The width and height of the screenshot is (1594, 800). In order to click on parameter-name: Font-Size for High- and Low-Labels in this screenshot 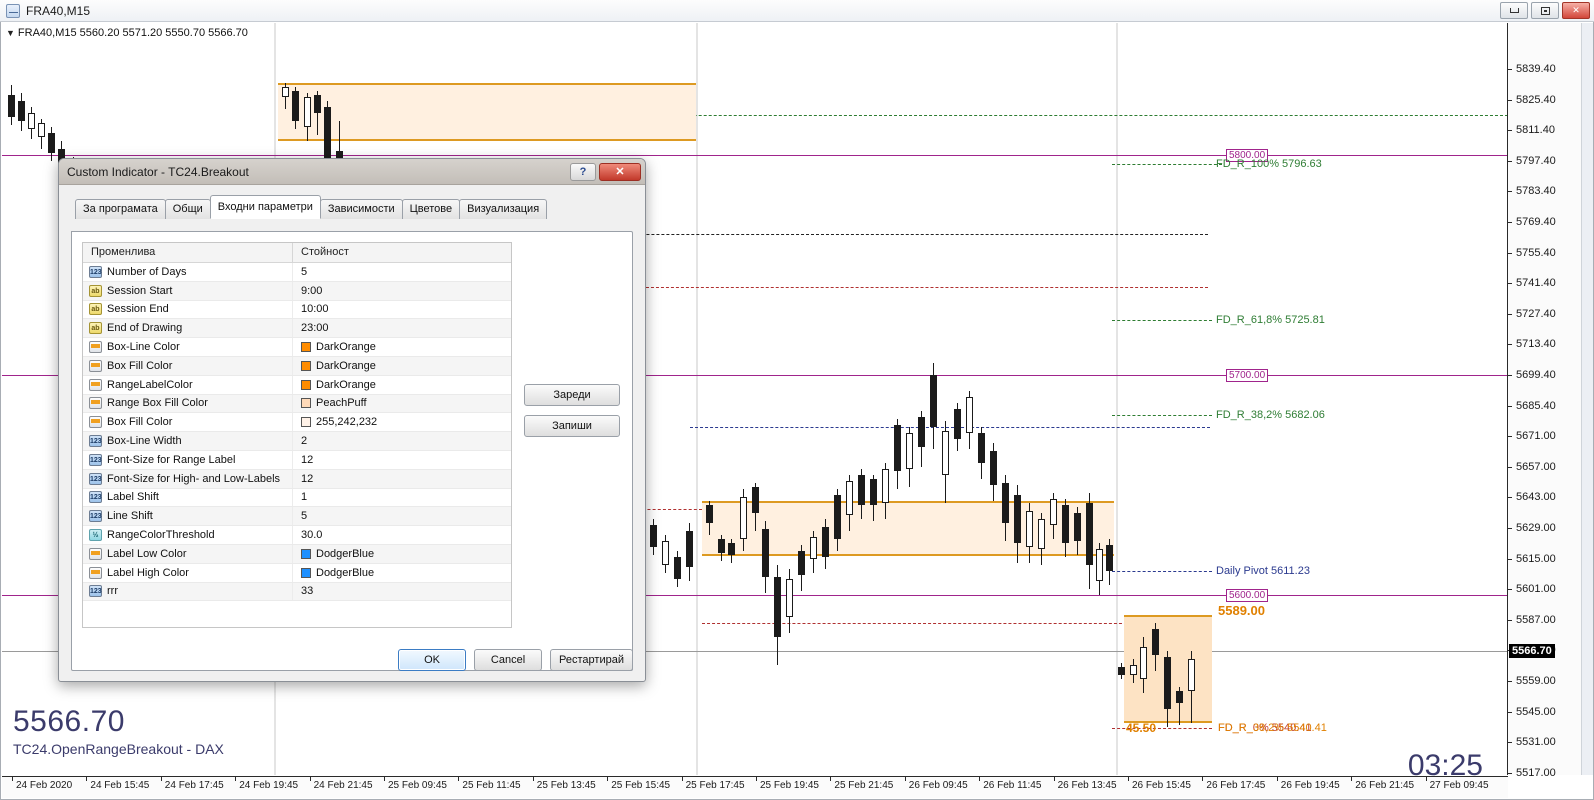, I will do `click(194, 478)`.